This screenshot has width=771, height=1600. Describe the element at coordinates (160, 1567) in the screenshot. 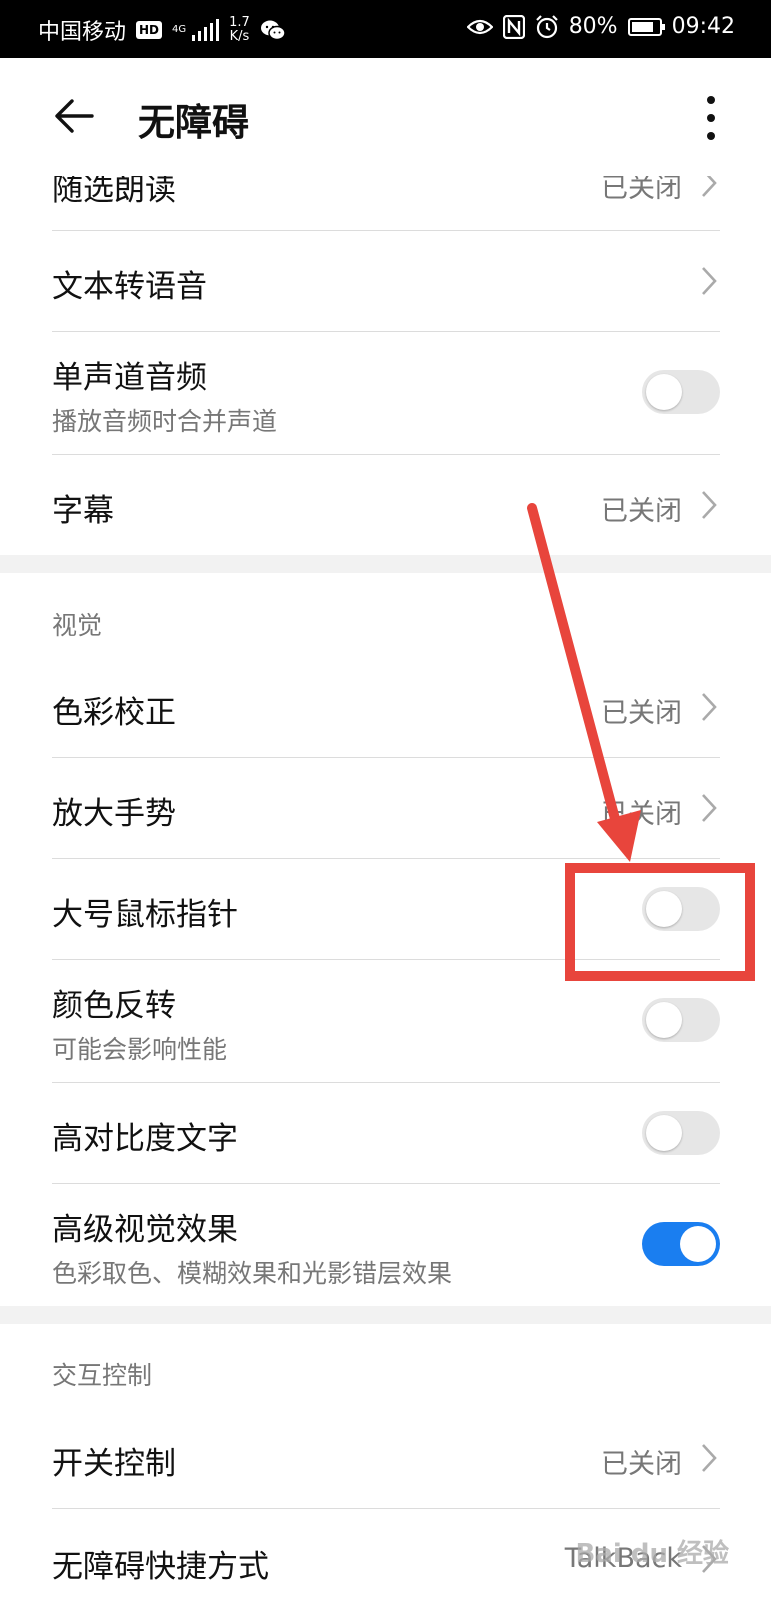

I see `row-title: 无障碍快捷方式` at that location.